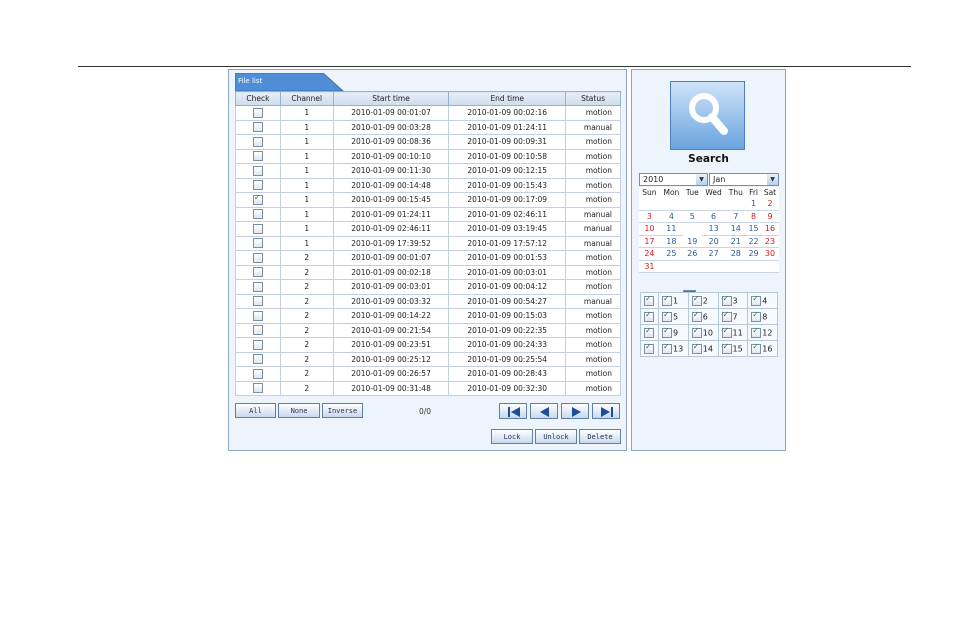 Image resolution: width=954 pixels, height=637 pixels. I want to click on select-none-button: None, so click(299, 410).